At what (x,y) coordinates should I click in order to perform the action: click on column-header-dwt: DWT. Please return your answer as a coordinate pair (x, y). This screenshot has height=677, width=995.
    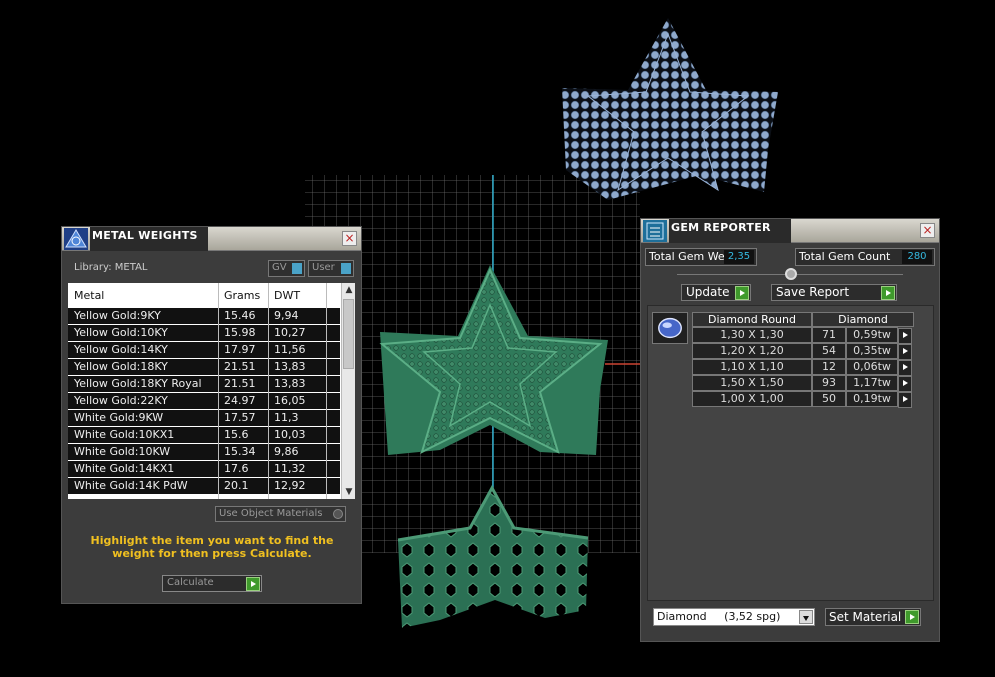
    Looking at the image, I should click on (287, 295).